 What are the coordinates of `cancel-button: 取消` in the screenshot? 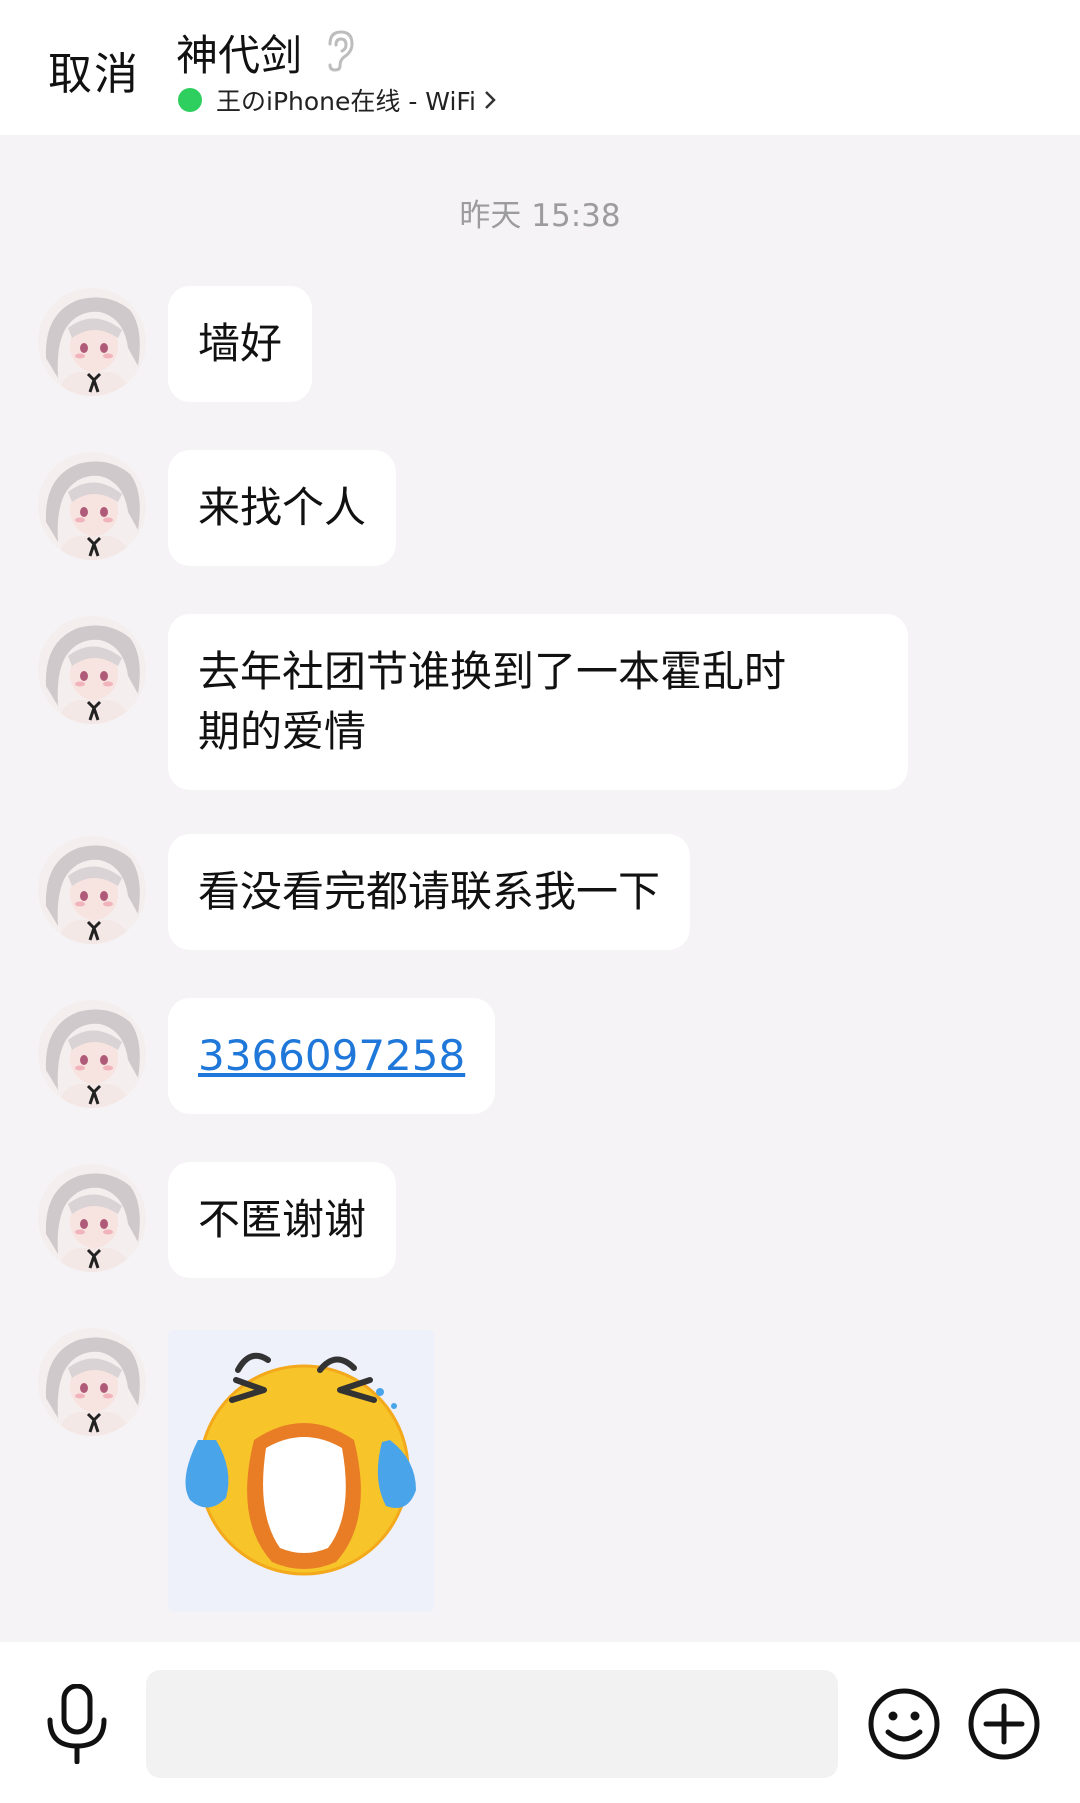 It's located at (94, 70).